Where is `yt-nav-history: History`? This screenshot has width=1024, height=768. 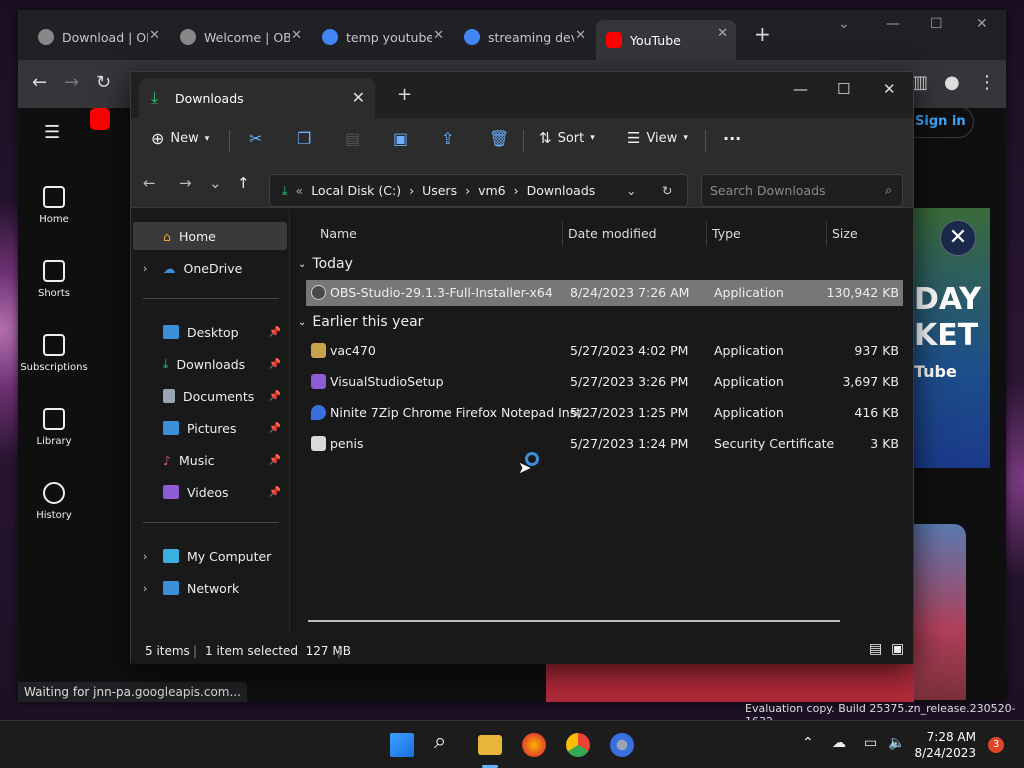 yt-nav-history: History is located at coordinates (54, 501).